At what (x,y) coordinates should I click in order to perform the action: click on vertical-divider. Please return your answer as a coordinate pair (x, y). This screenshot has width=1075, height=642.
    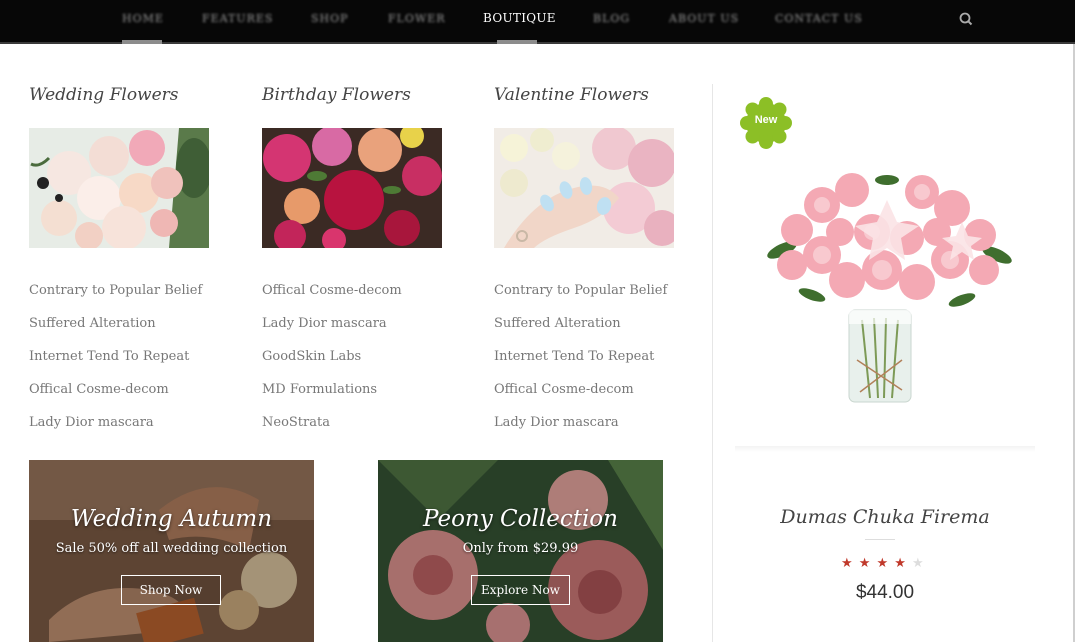
    Looking at the image, I should click on (712, 363).